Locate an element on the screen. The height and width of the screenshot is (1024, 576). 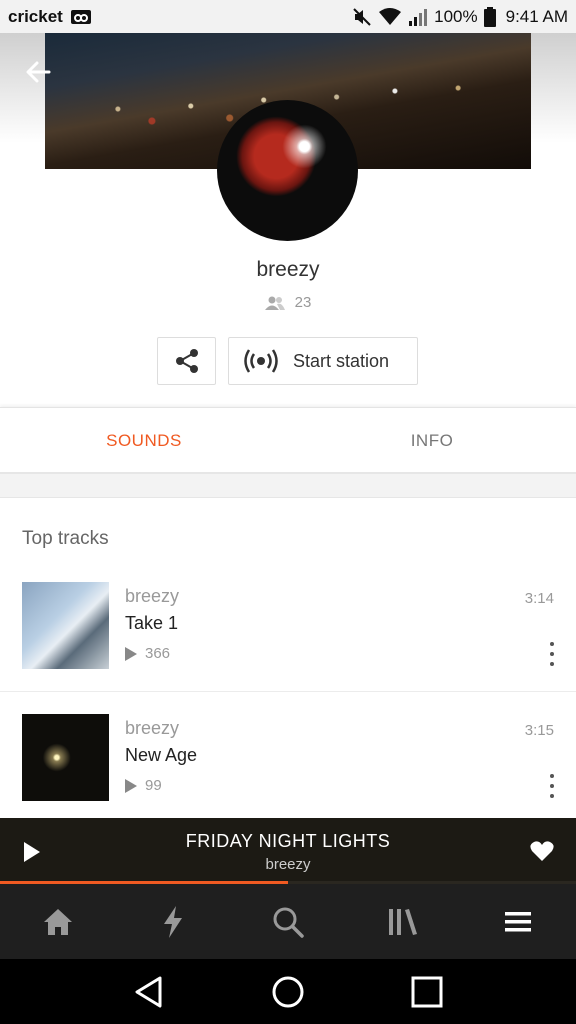
mute-icon is located at coordinates (362, 16).